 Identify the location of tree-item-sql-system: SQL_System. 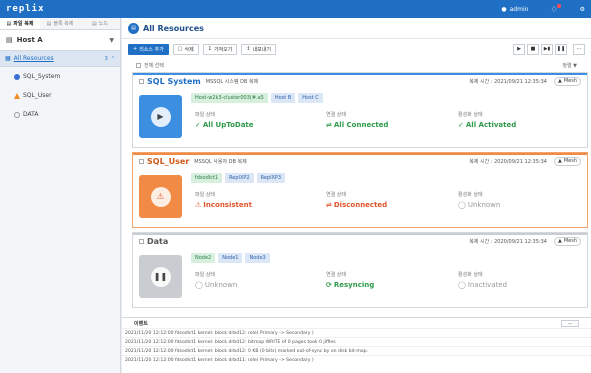
(60, 76).